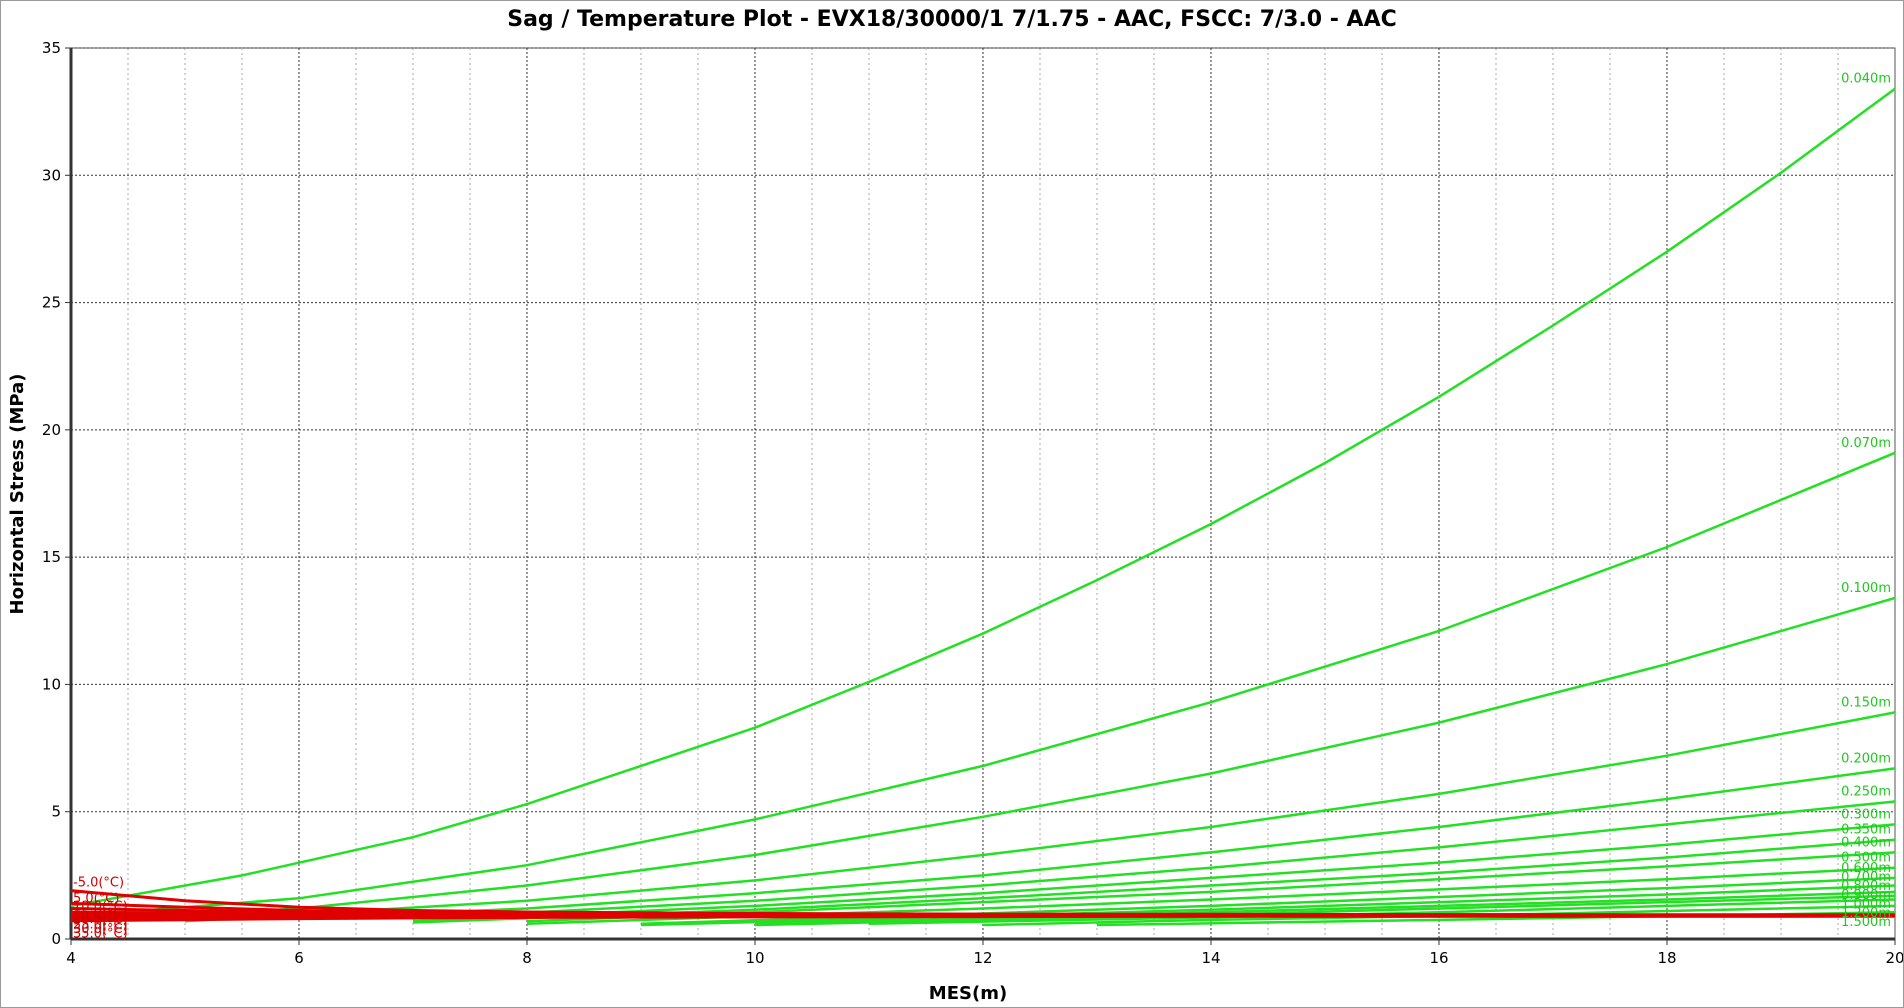 This screenshot has height=1008, width=1904. I want to click on sag-series-label: 1.500m, so click(1866, 922).